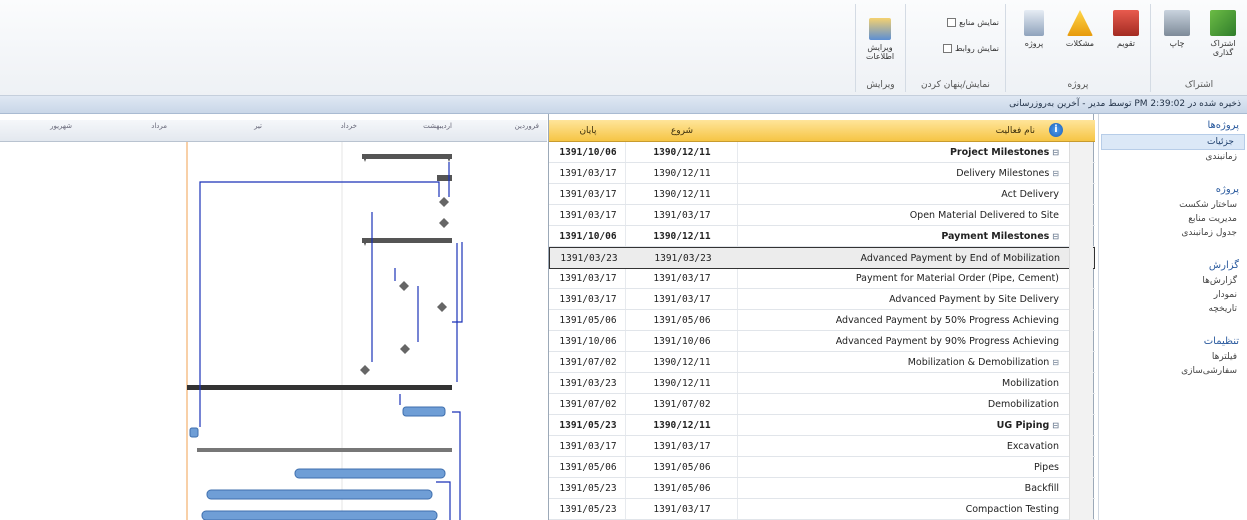 The image size is (1247, 520). What do you see at coordinates (902, 194) in the screenshot?
I see `task-name-cell: Act Delivery` at bounding box center [902, 194].